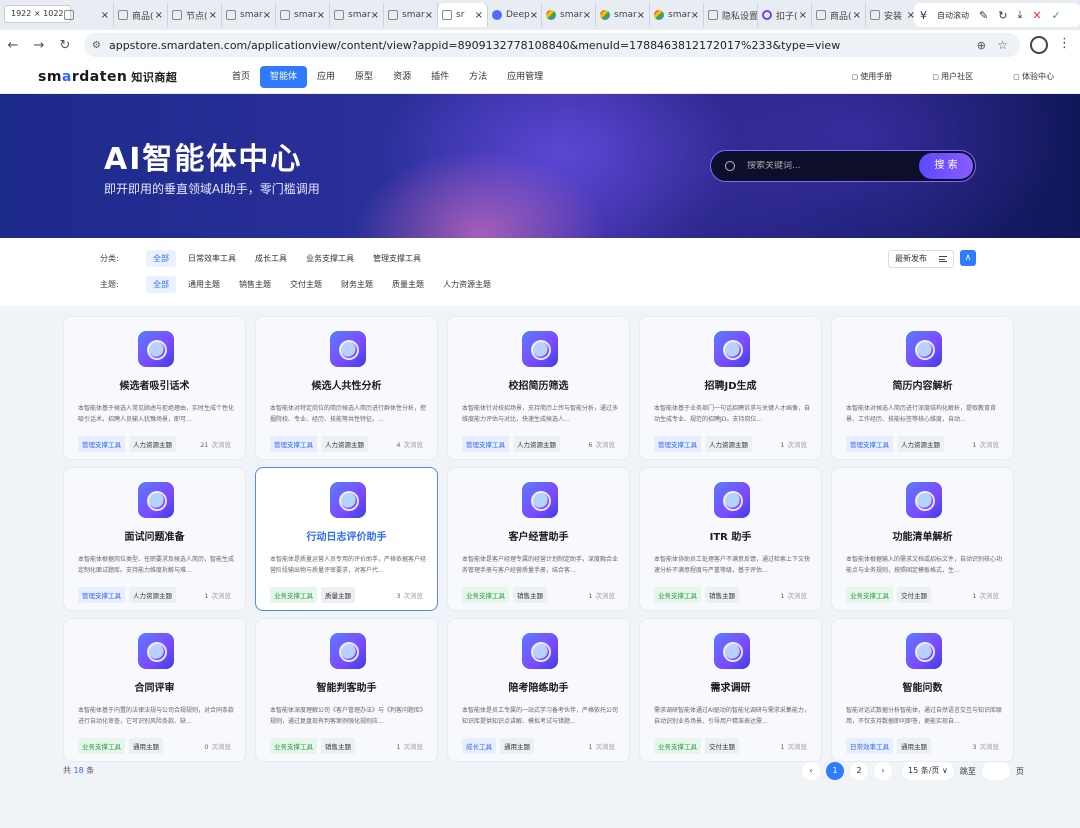  What do you see at coordinates (995, 771) in the screenshot?
I see `jump-page-input` at bounding box center [995, 771].